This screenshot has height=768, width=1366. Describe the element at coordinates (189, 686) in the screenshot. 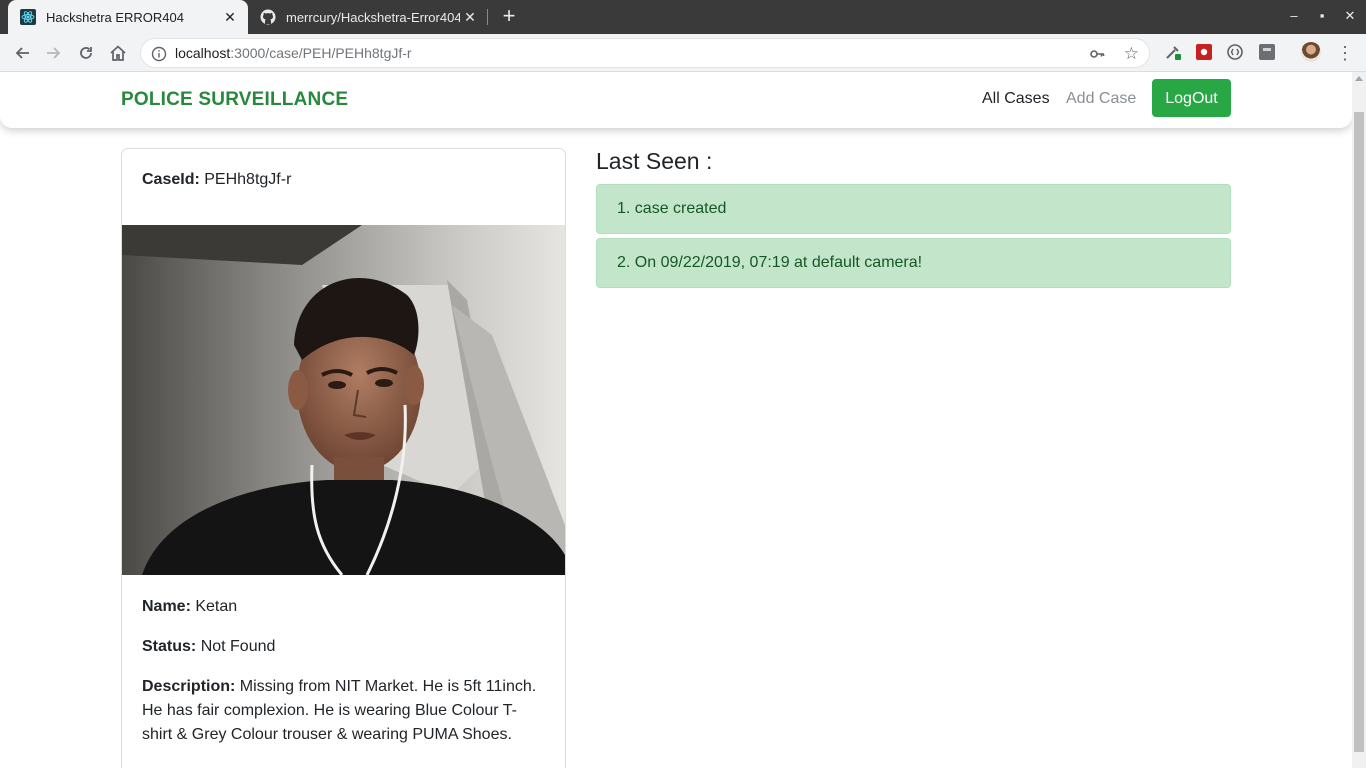

I see `description-label: Description:` at that location.